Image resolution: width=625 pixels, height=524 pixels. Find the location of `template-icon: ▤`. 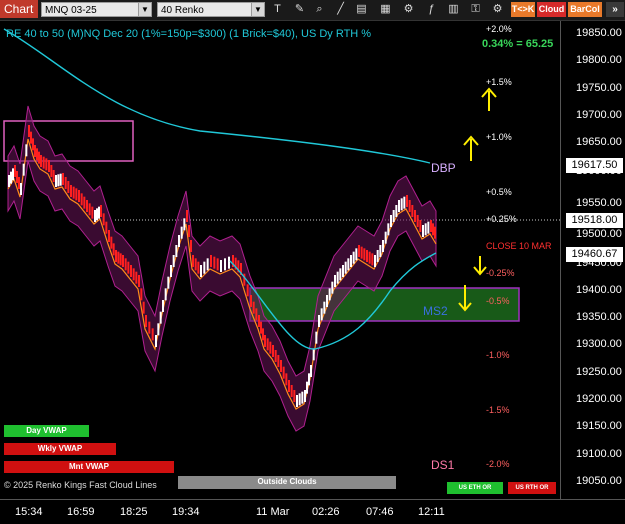

template-icon: ▤ is located at coordinates (361, 9).